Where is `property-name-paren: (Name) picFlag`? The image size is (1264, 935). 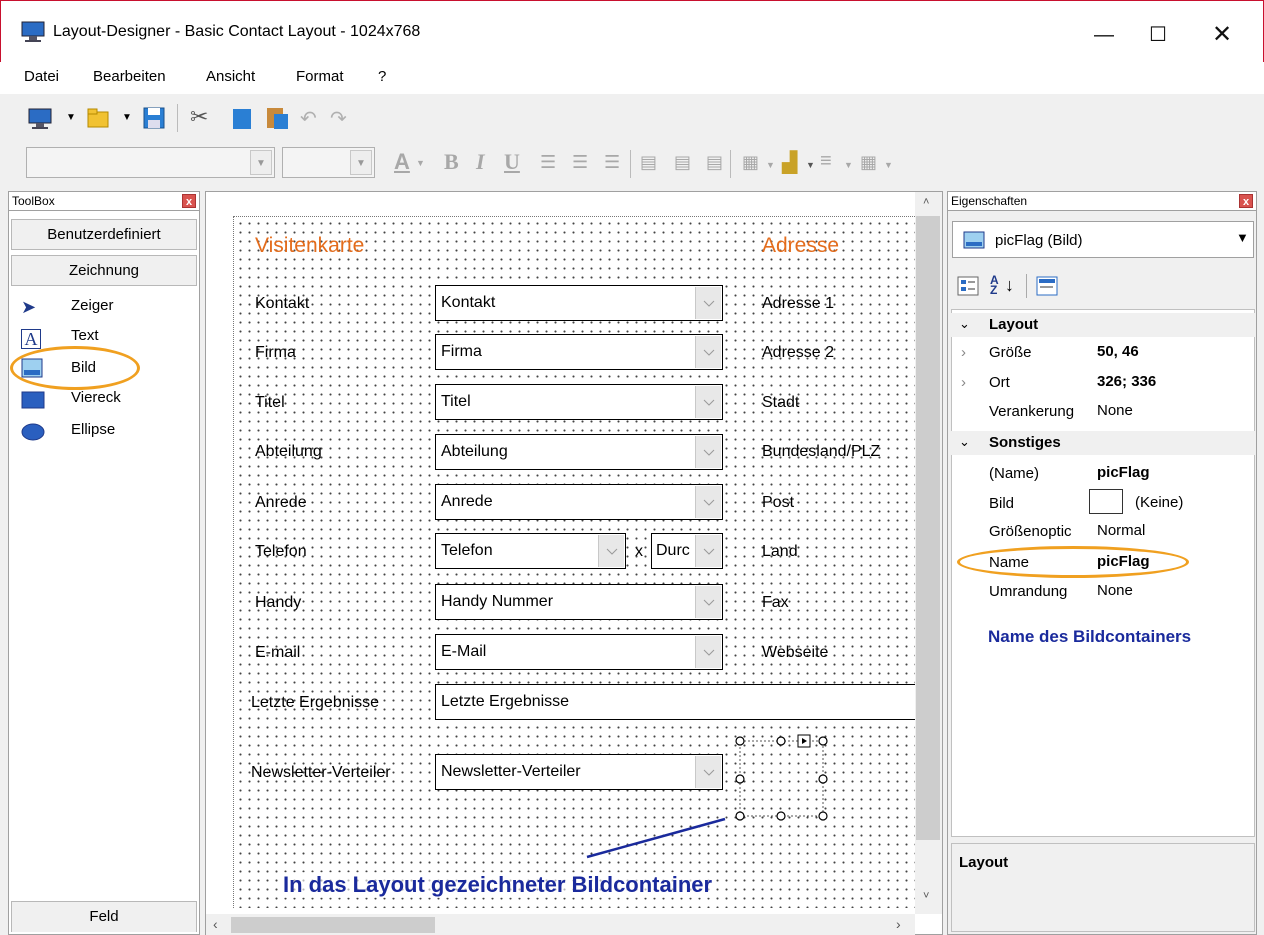 property-name-paren: (Name) picFlag is located at coordinates (1103, 474).